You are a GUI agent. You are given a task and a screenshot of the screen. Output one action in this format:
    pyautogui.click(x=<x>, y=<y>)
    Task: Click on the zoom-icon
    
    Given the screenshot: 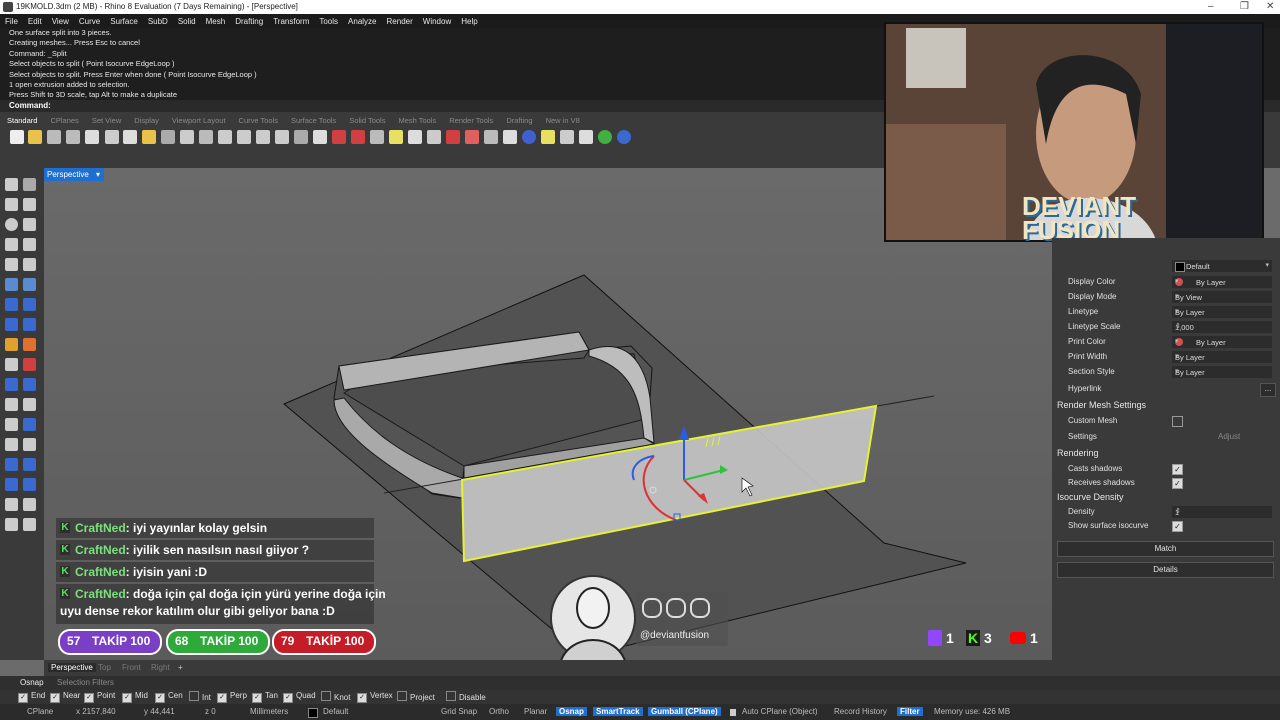 What is the action you would take?
    pyautogui.click(x=225, y=137)
    